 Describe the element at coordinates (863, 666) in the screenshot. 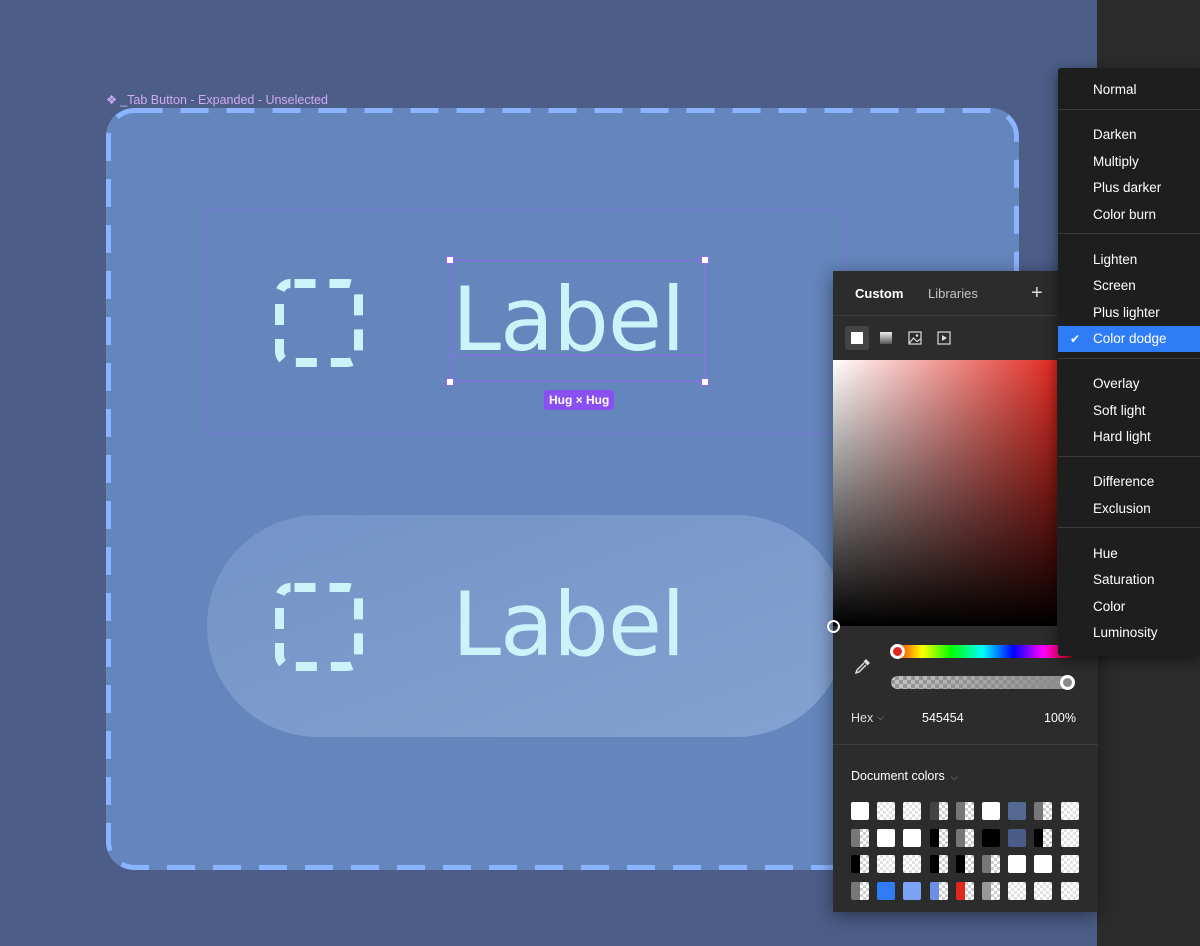

I see `eyedropper-icon` at that location.